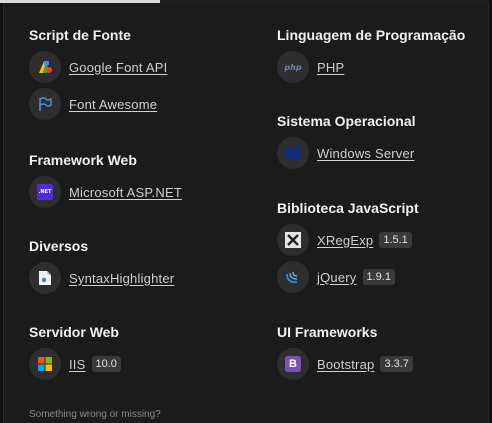 The width and height of the screenshot is (492, 423). I want to click on section-web-framework: Framework Web .NET Microsoft ASP.NET, so click(105, 179).